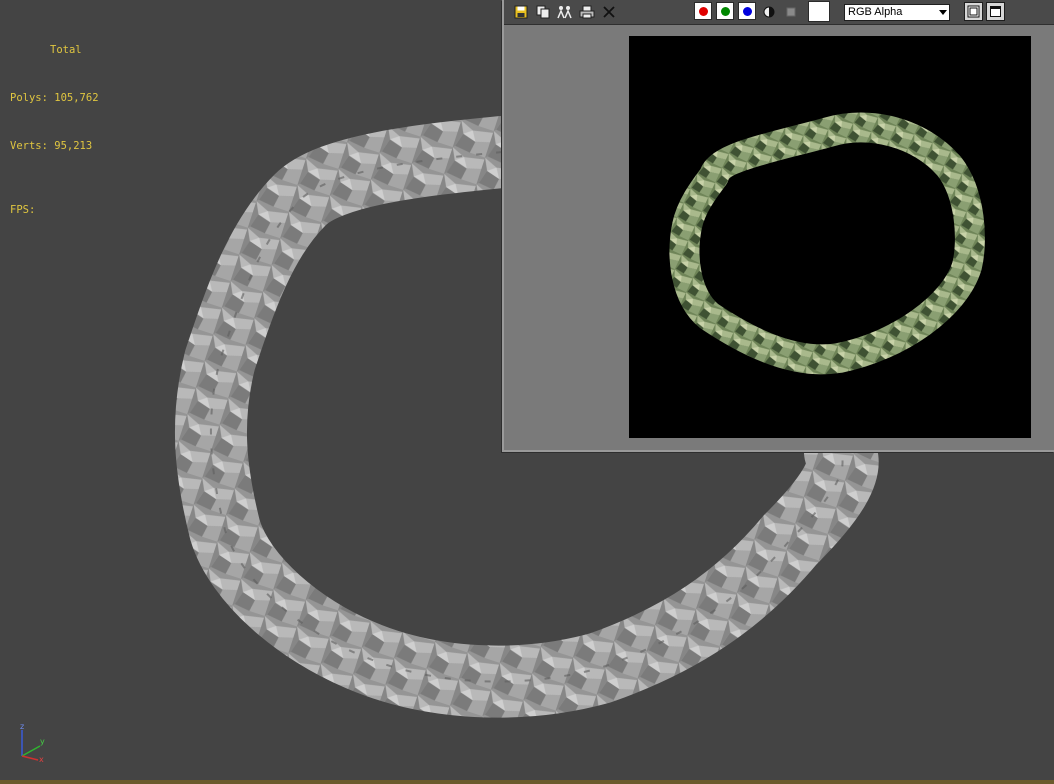  What do you see at coordinates (791, 12) in the screenshot?
I see `alpha-channel-icon` at bounding box center [791, 12].